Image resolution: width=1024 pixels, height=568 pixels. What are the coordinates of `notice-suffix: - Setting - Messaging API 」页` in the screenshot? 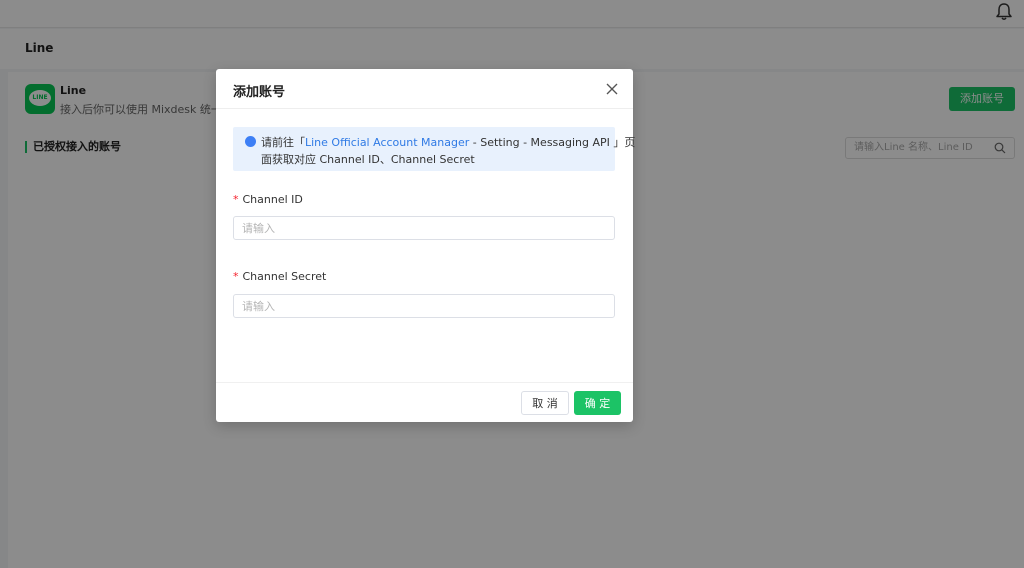 It's located at (552, 142).